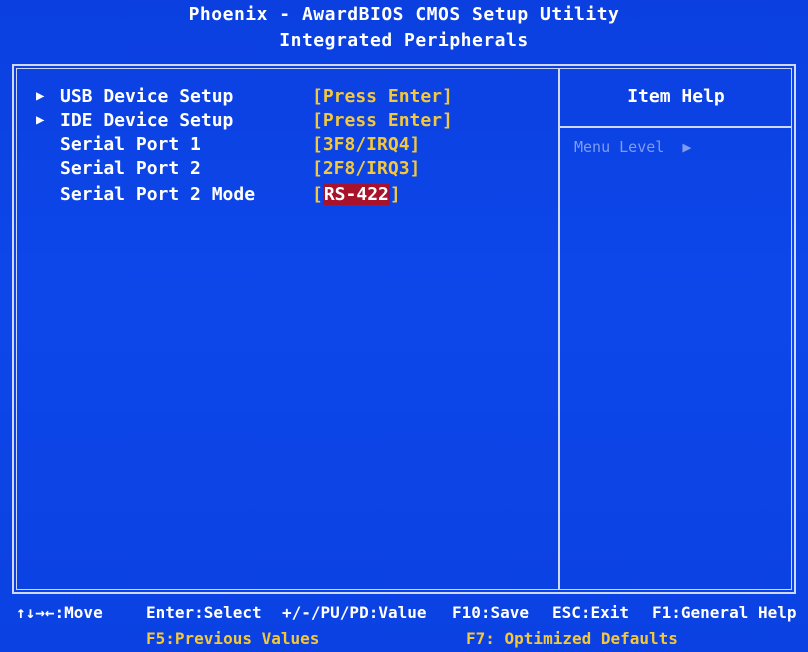 Image resolution: width=808 pixels, height=652 pixels. Describe the element at coordinates (59, 612) in the screenshot. I see `footer-move: ↑↓→←:Move` at that location.